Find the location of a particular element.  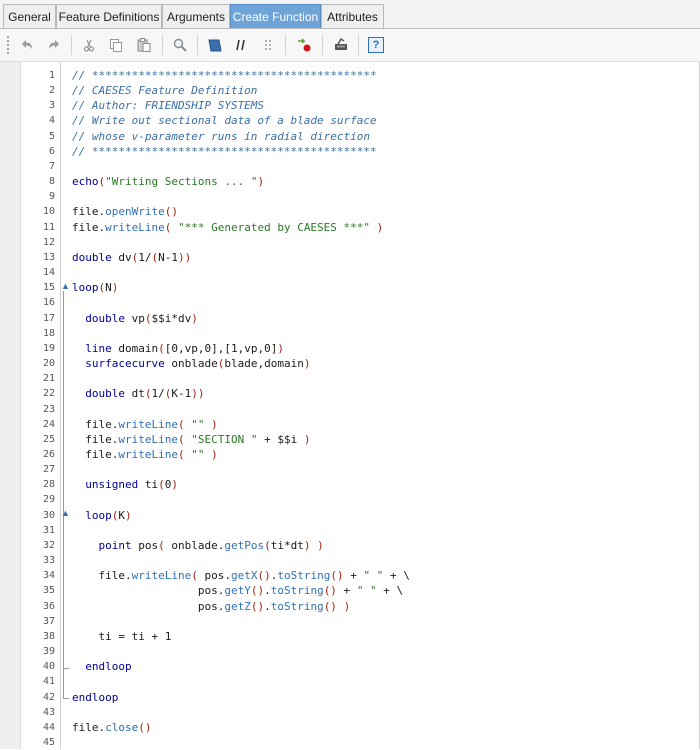

line-number: 36 is located at coordinates (48, 606).